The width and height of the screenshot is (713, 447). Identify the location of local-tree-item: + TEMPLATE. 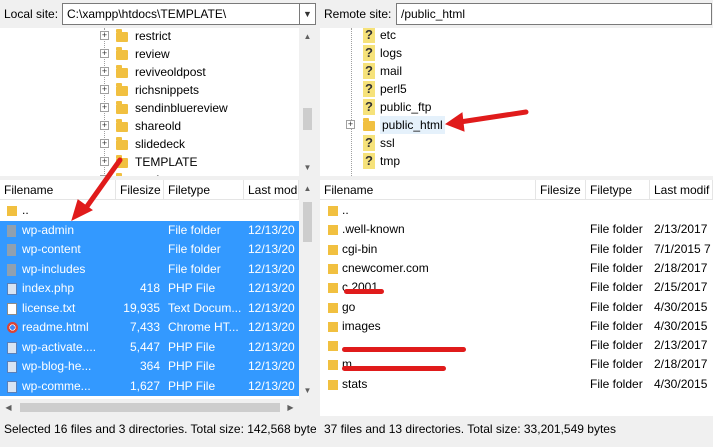
(149, 162).